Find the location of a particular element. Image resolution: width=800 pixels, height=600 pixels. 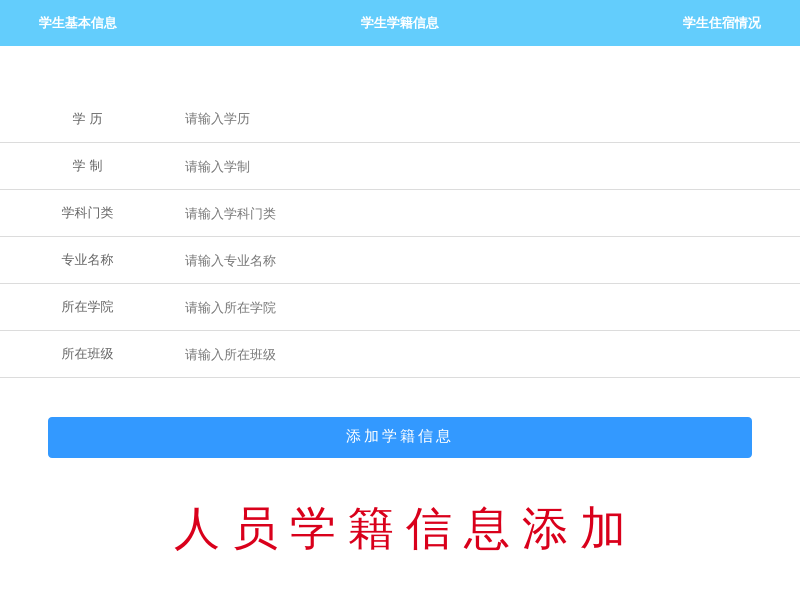

input-field: 请输入学科门类 is located at coordinates (465, 213).